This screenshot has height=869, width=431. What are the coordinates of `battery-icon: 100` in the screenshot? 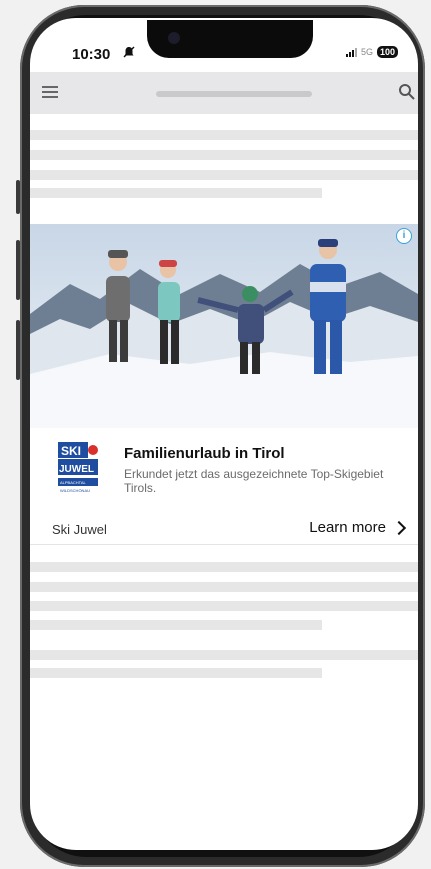 It's located at (387, 52).